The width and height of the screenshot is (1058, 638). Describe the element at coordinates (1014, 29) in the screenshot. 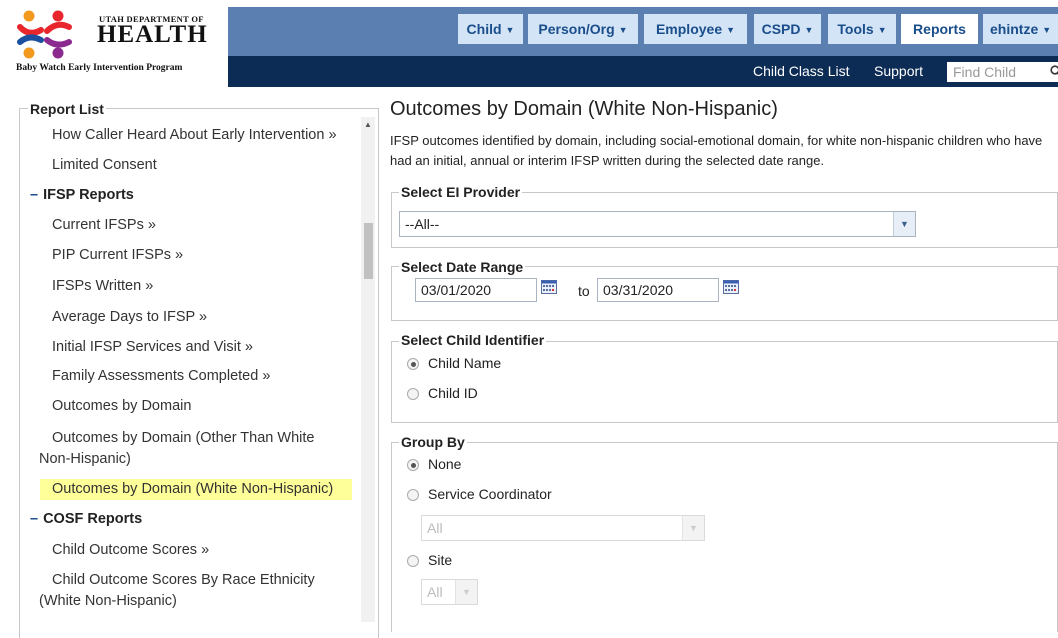

I see `nav-user-label: ehintze` at that location.